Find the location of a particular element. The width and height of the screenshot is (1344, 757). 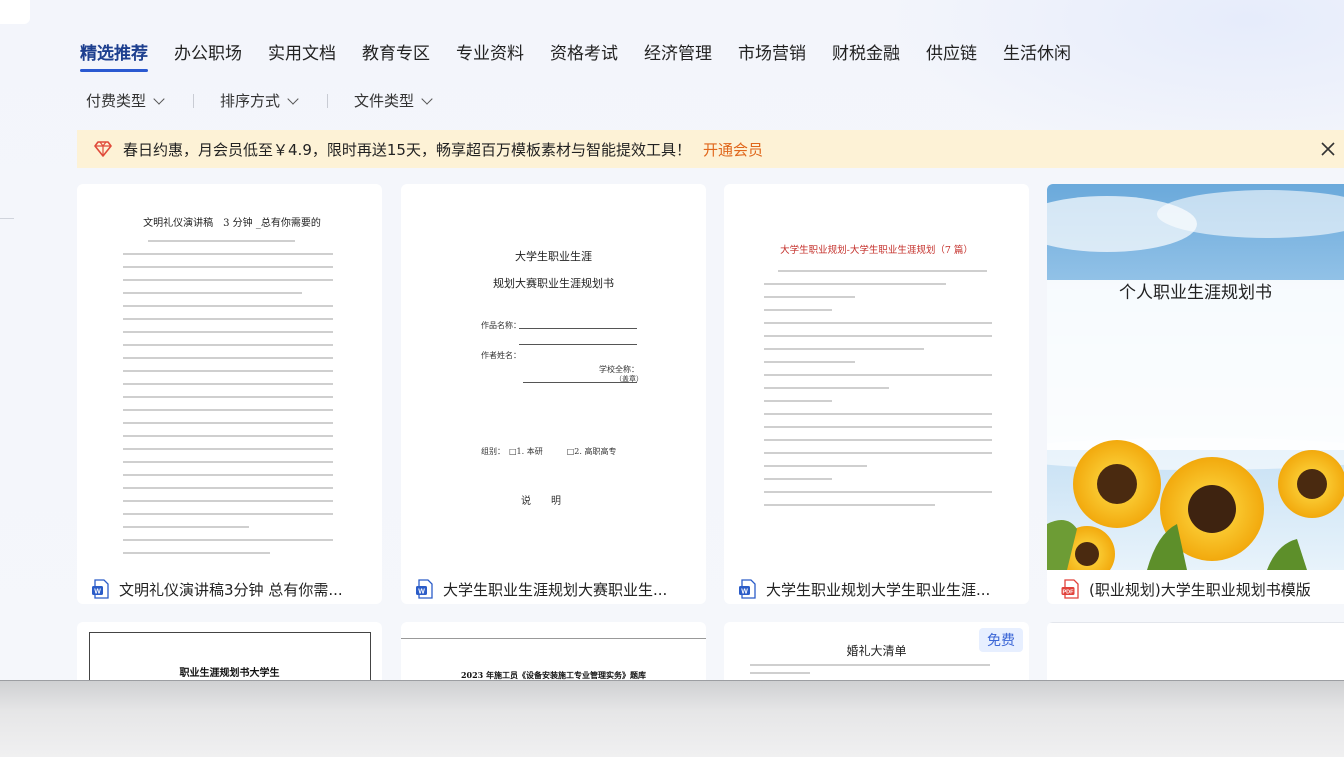

pdf-file-icon: PDF is located at coordinates (1071, 589).